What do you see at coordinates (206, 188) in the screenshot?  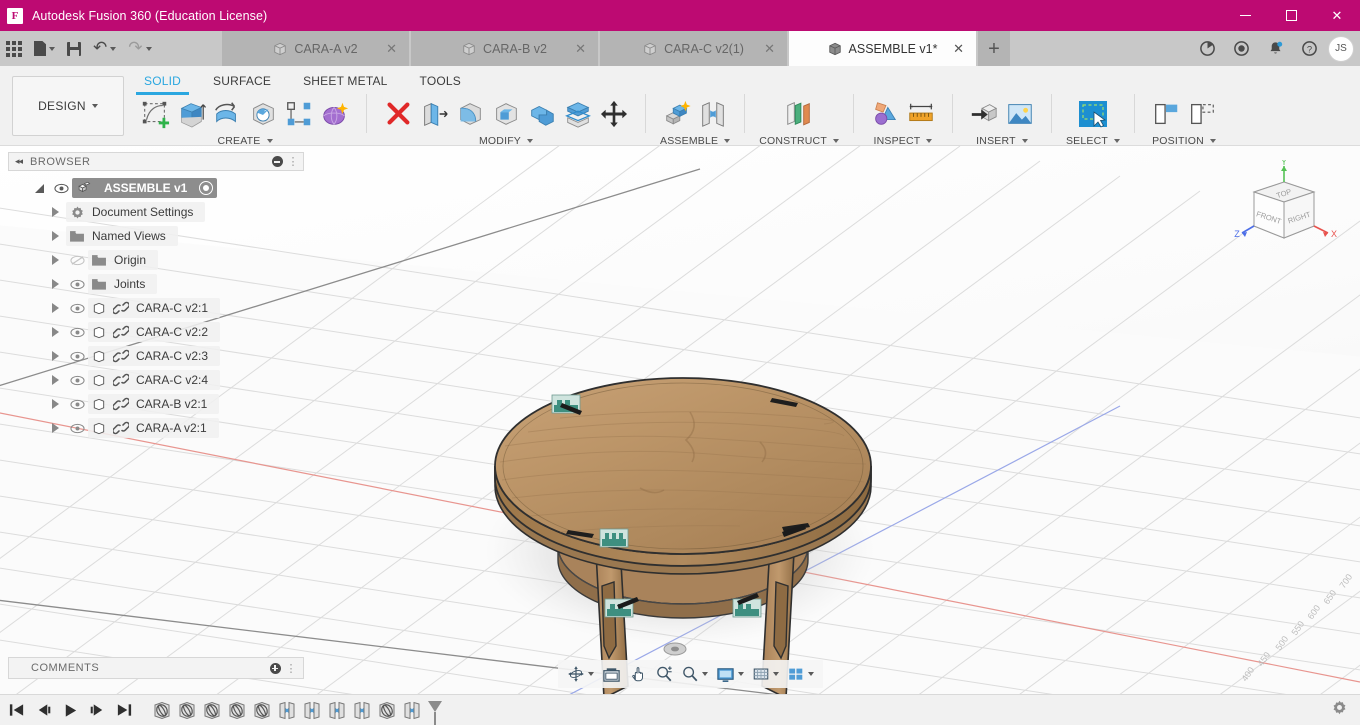 I see `activate-component-radio` at bounding box center [206, 188].